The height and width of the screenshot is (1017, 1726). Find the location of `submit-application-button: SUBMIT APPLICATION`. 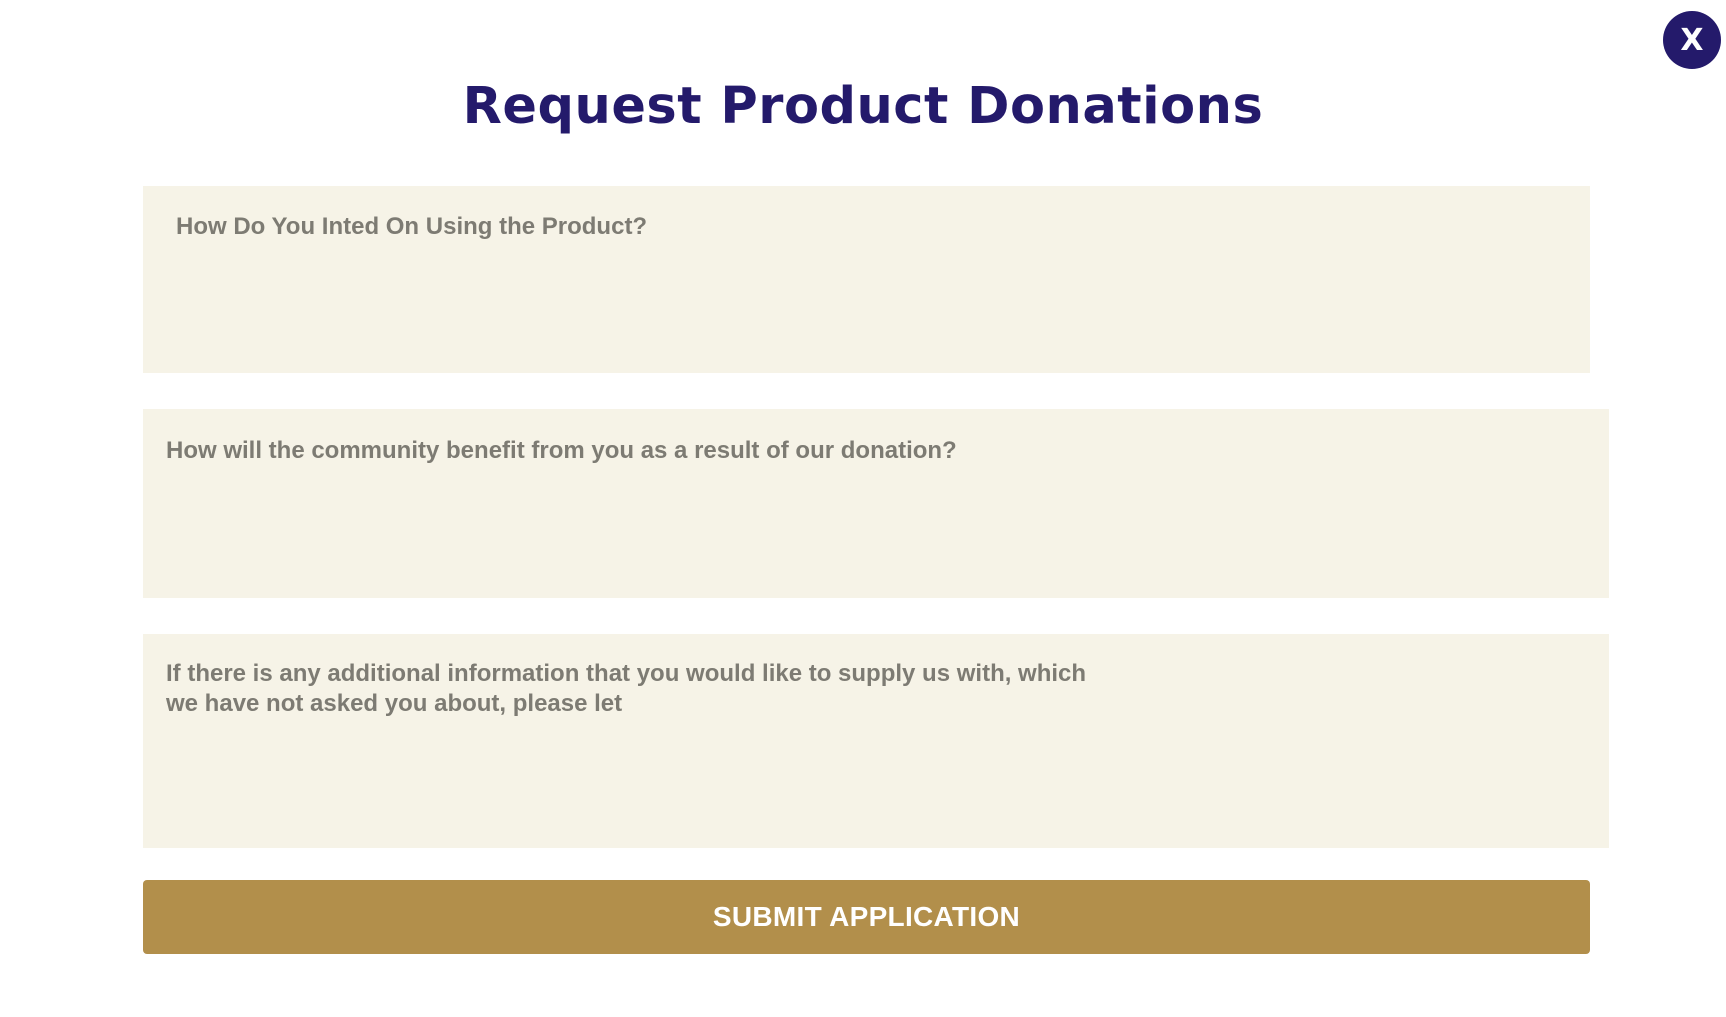

submit-application-button: SUBMIT APPLICATION is located at coordinates (866, 917).